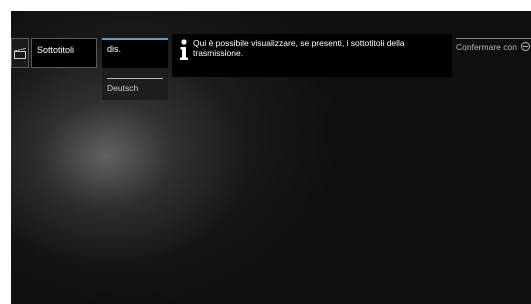 Image resolution: width=531 pixels, height=304 pixels. I want to click on ok-button-icon, so click(526, 46).